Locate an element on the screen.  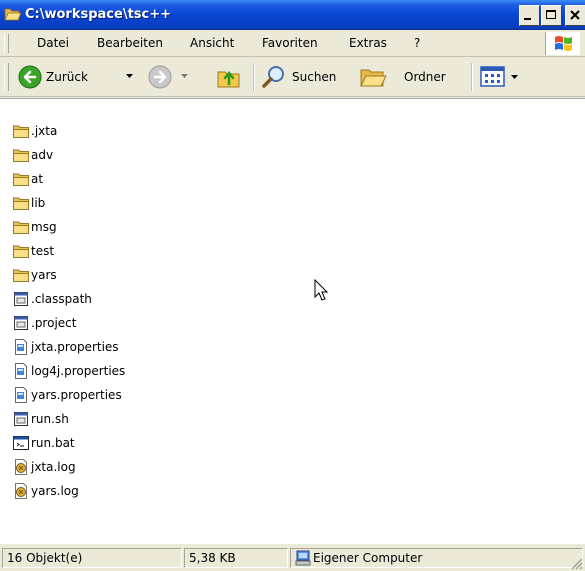
status-bar: 16 Objekt(e) 5,38 KB Eigener Computer is located at coordinates (292, 557).